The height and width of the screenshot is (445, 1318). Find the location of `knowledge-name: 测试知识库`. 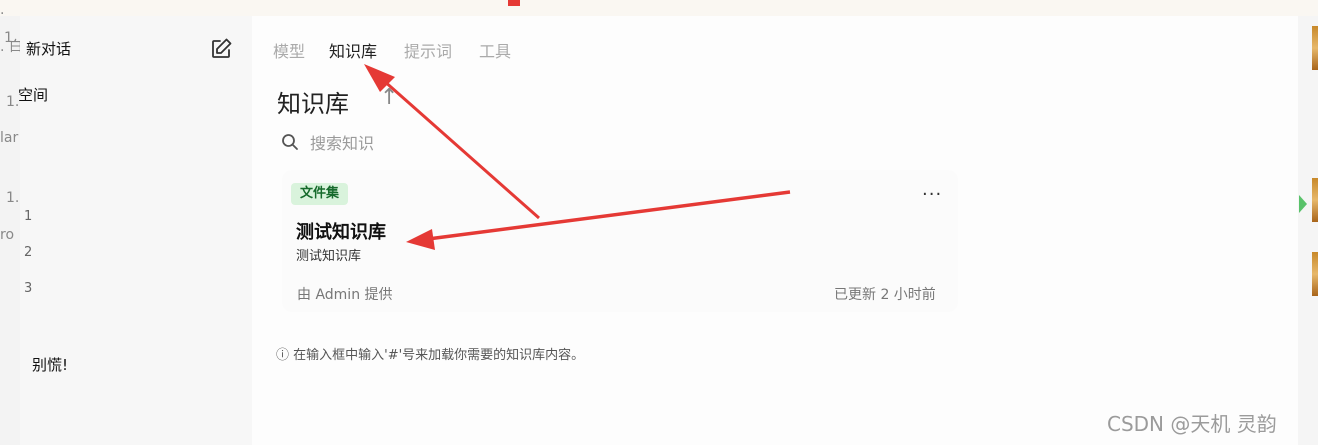

knowledge-name: 测试知识库 is located at coordinates (341, 232).